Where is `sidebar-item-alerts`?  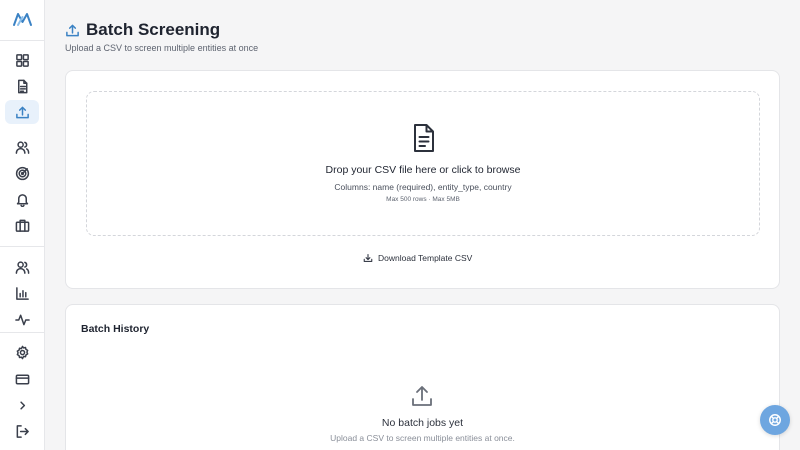
sidebar-item-alerts is located at coordinates (22, 199).